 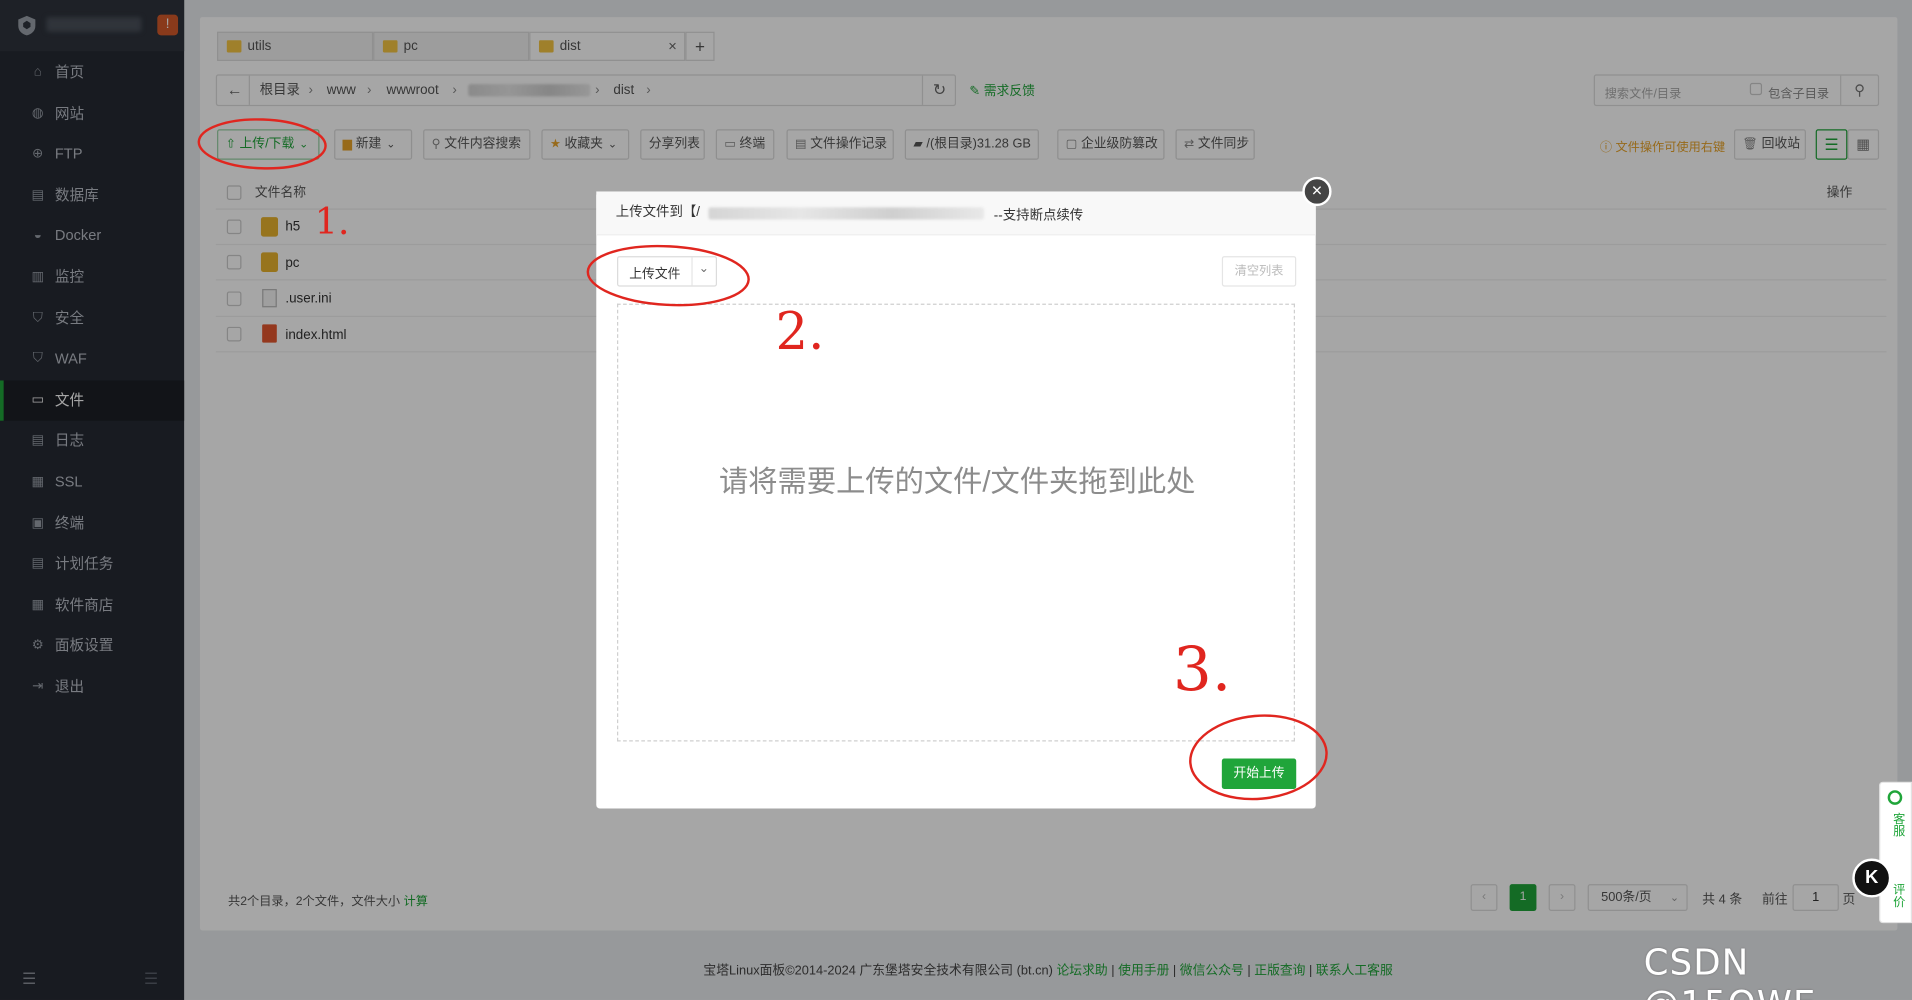 What do you see at coordinates (1729, 970) in the screenshot?
I see `watermark: CSDN @15QWE` at bounding box center [1729, 970].